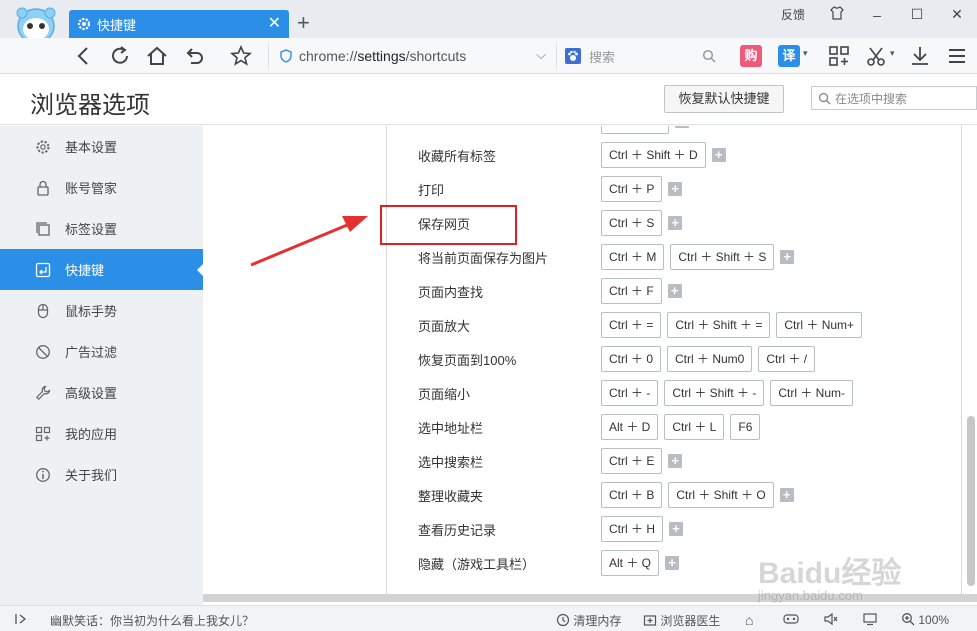  I want to click on shortcut-key: Ctrl ＋ Num0, so click(710, 359).